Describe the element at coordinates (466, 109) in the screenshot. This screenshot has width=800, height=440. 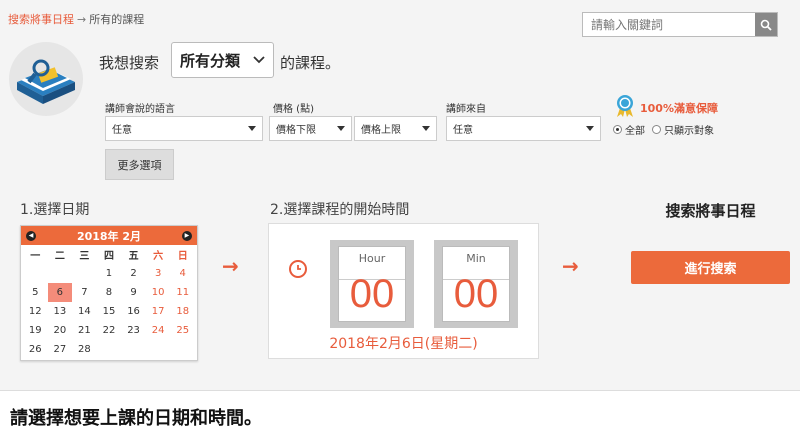
I see `from-label: 講師來自` at that location.